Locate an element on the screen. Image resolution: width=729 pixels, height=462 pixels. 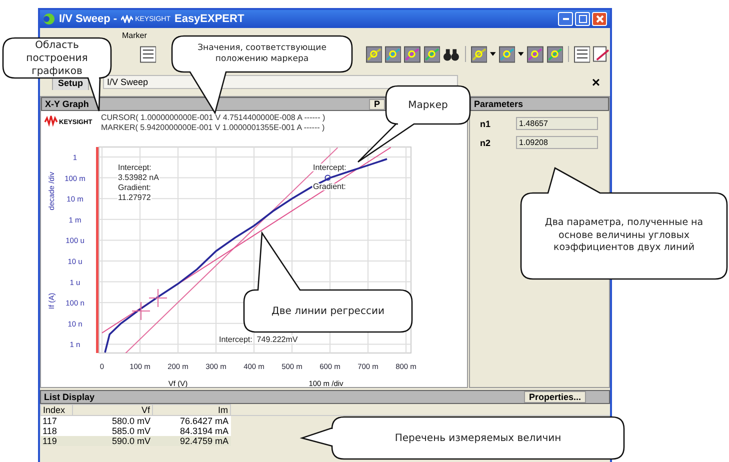
window-title: I/V Sweep - is located at coordinates (88, 19).